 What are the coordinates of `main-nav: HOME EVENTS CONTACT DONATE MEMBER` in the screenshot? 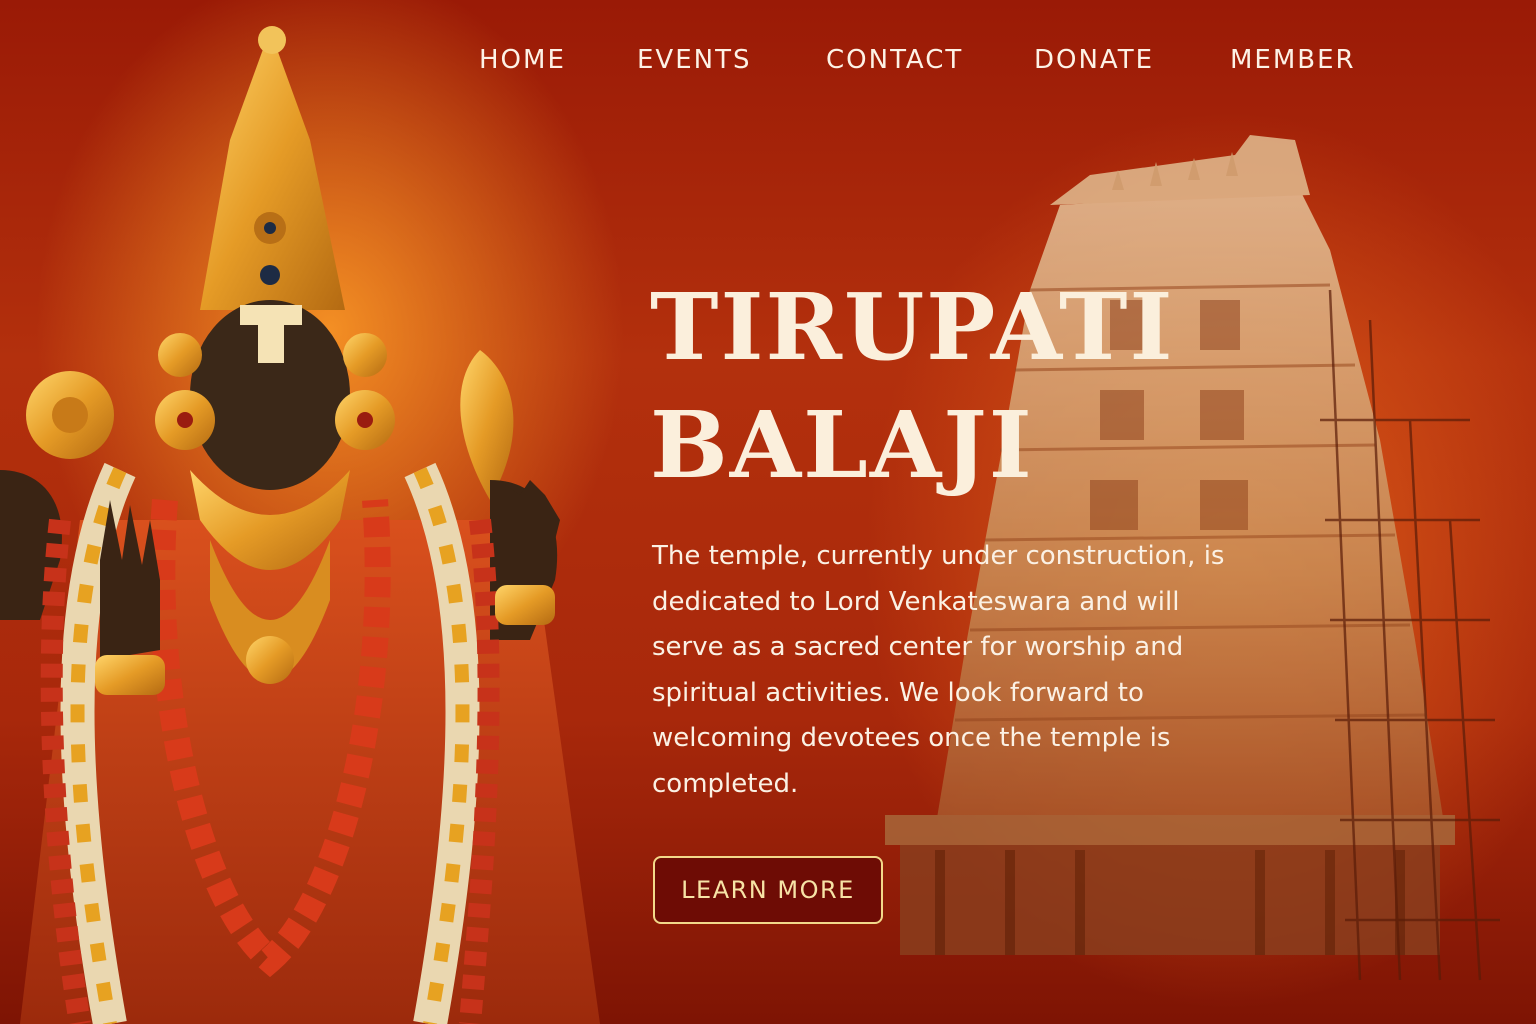 It's located at (768, 62).